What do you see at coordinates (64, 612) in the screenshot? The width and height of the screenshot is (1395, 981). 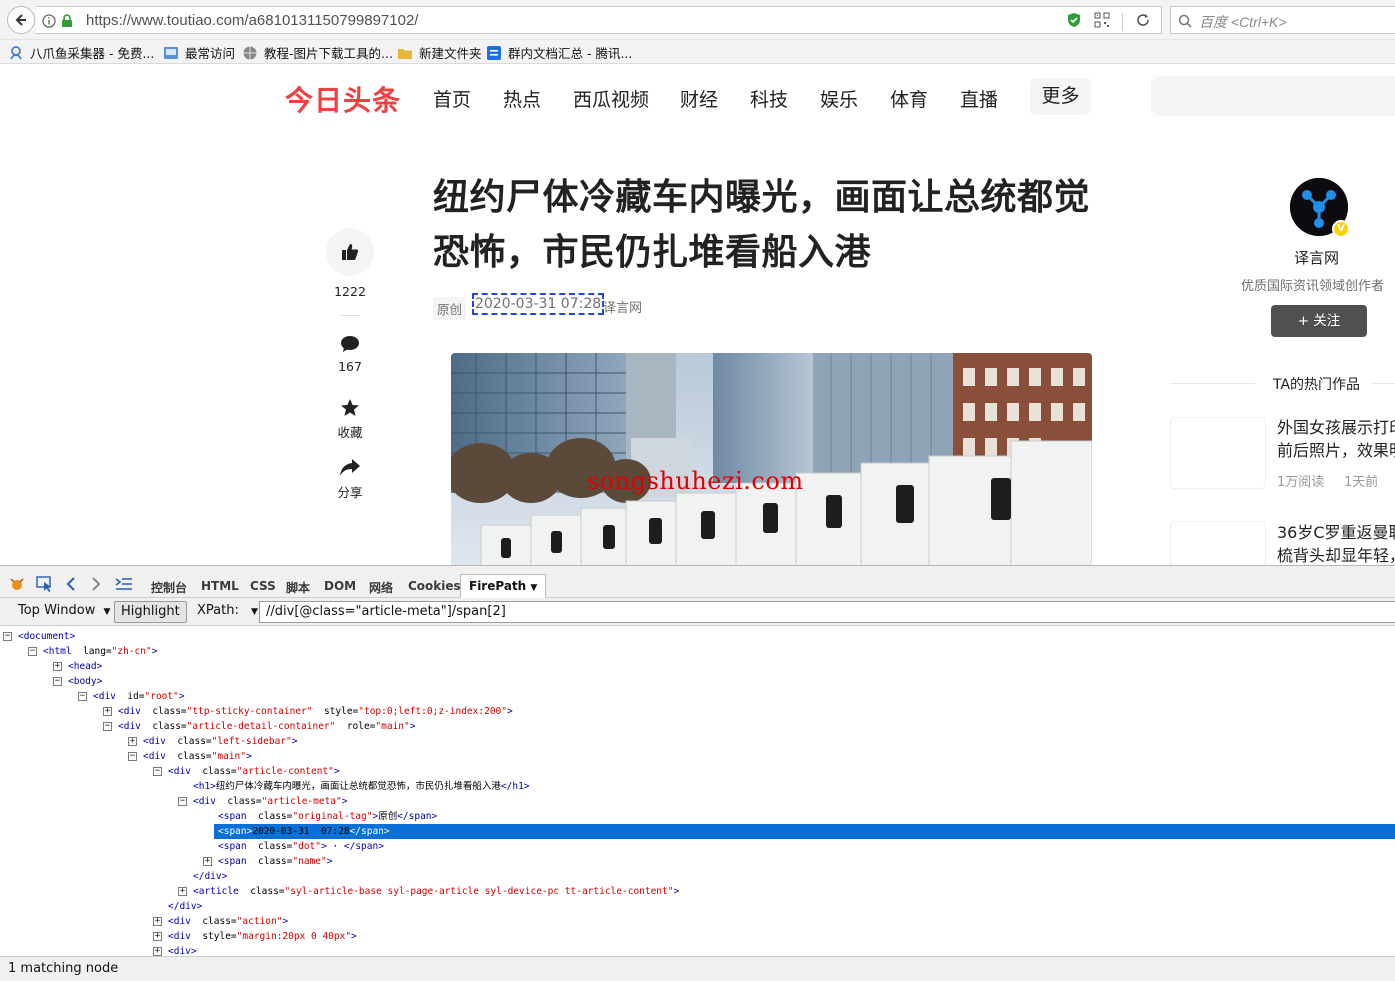 I see `top-window-dropdown: Top Window ▼` at bounding box center [64, 612].